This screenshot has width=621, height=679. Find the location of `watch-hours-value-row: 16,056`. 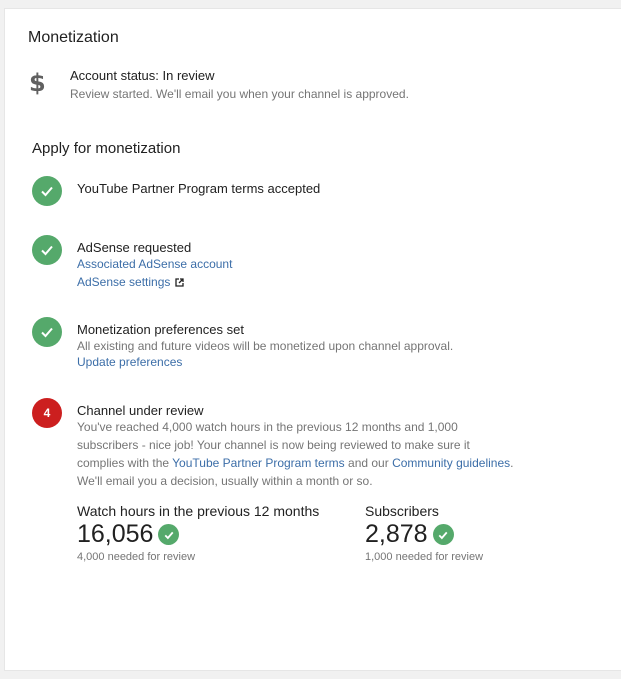

watch-hours-value-row: 16,056 is located at coordinates (128, 534).